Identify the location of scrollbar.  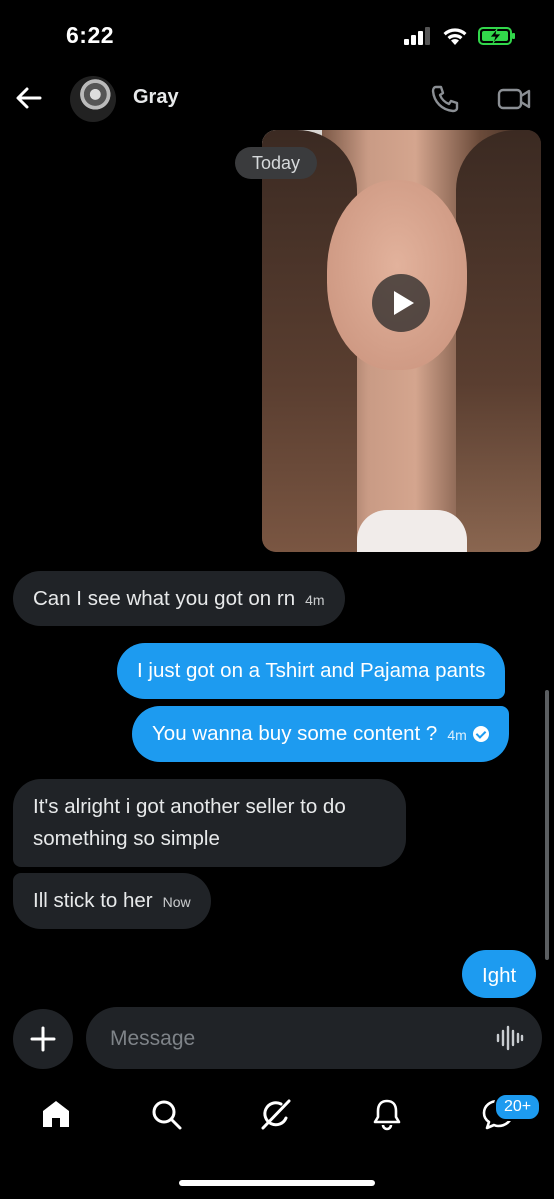
(547, 825).